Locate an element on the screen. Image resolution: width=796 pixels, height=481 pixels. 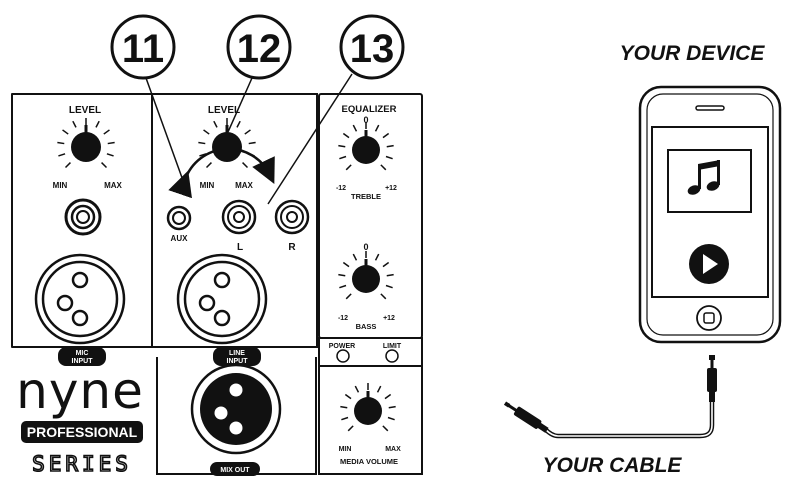
svg-text: LINE is located at coordinates (237, 353).